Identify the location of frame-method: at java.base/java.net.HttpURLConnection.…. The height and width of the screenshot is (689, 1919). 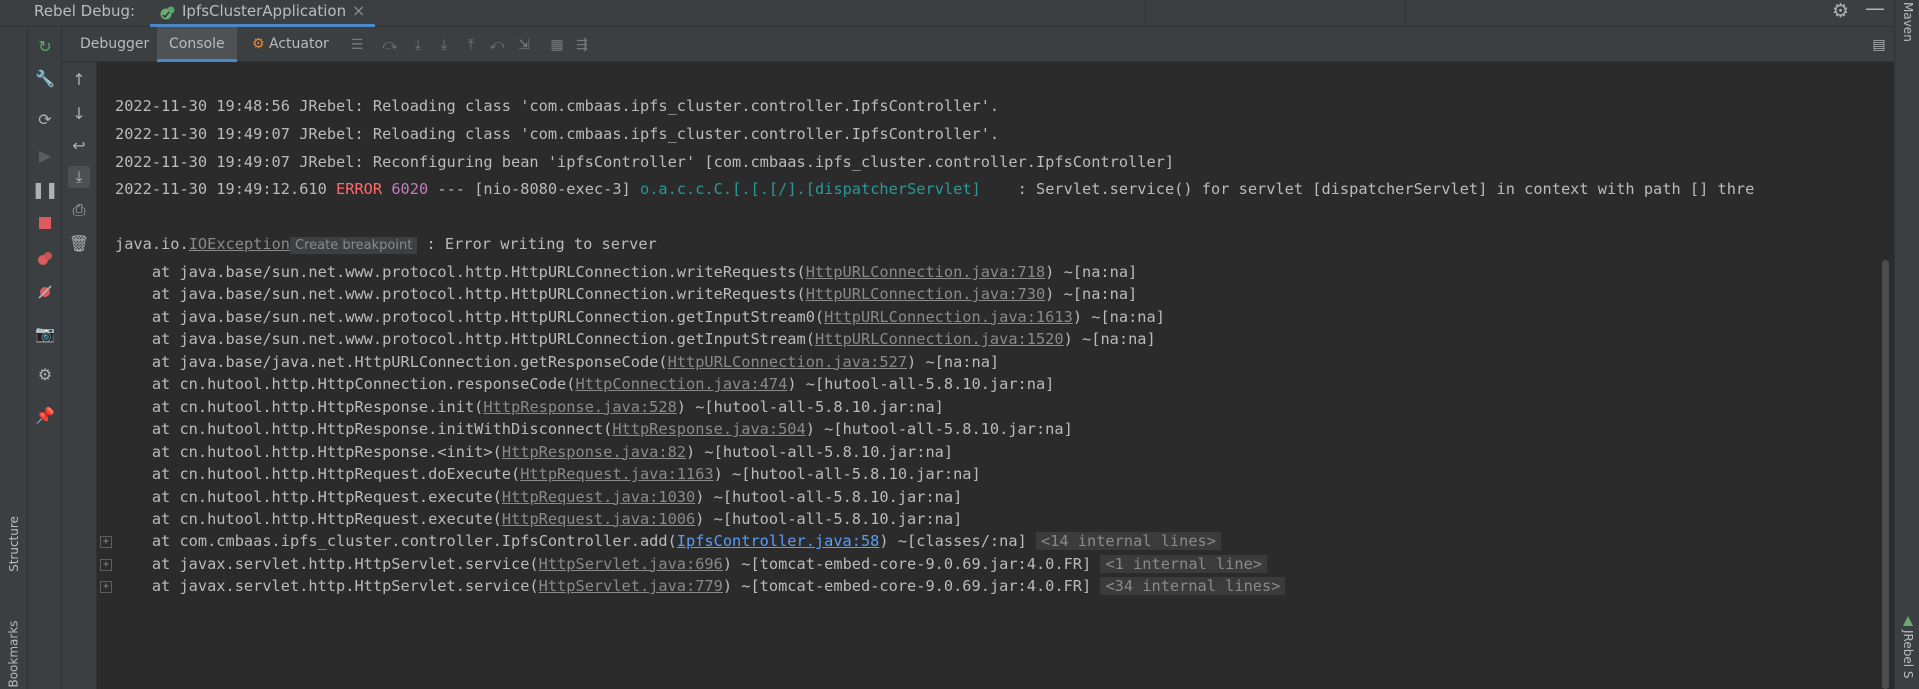
(391, 361).